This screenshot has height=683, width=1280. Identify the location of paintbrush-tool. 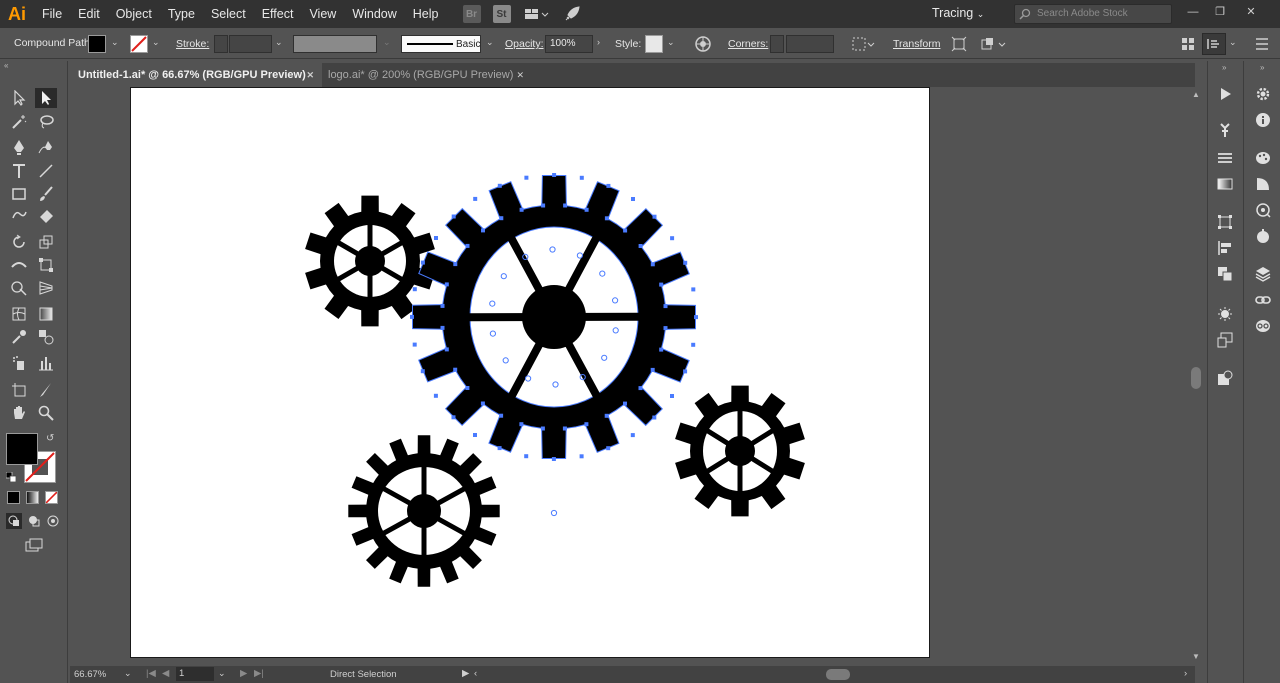
(46, 194).